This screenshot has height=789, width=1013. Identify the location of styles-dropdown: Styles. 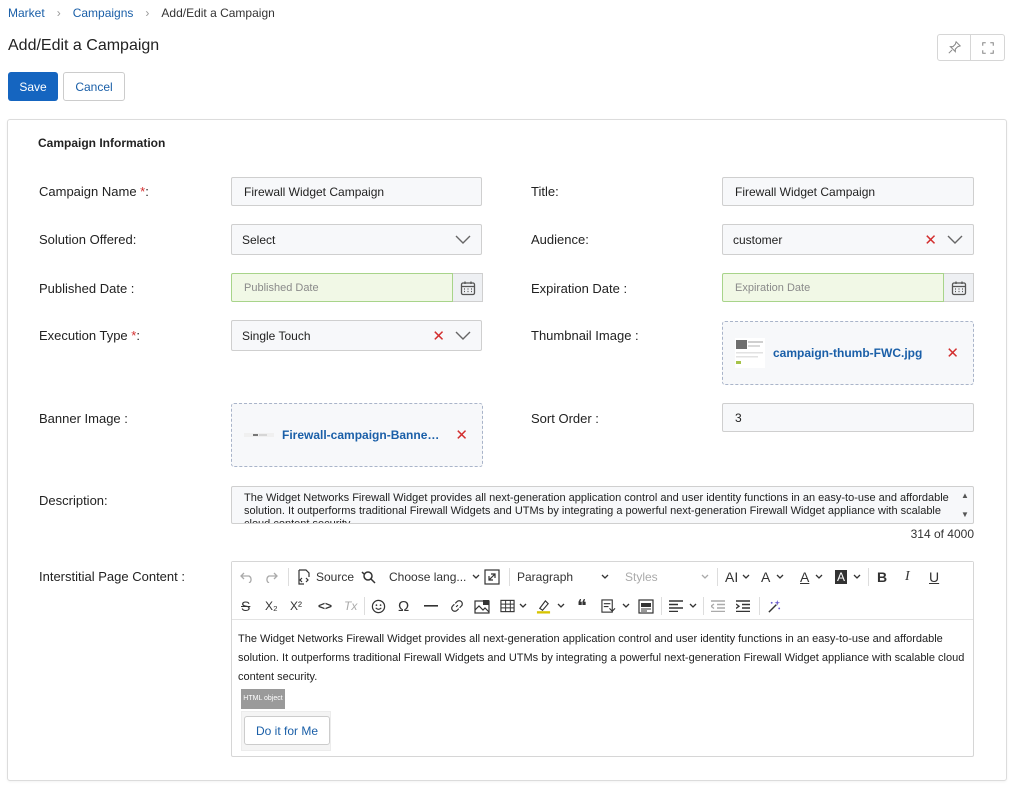
(667, 577).